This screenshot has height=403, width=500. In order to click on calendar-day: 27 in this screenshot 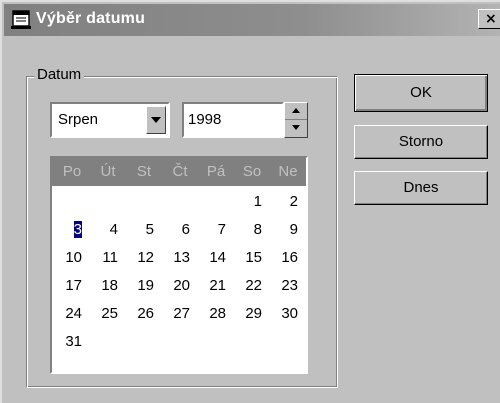, I will do `click(177, 314)`.